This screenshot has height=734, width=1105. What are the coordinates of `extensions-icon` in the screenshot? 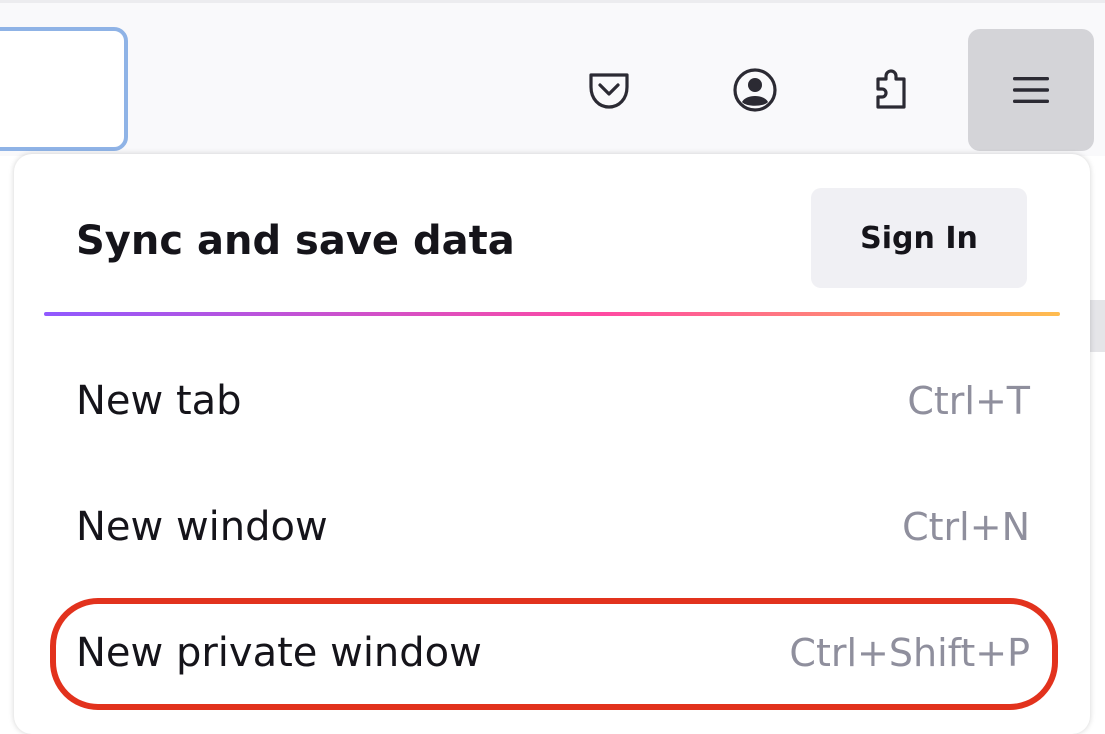 It's located at (891, 90).